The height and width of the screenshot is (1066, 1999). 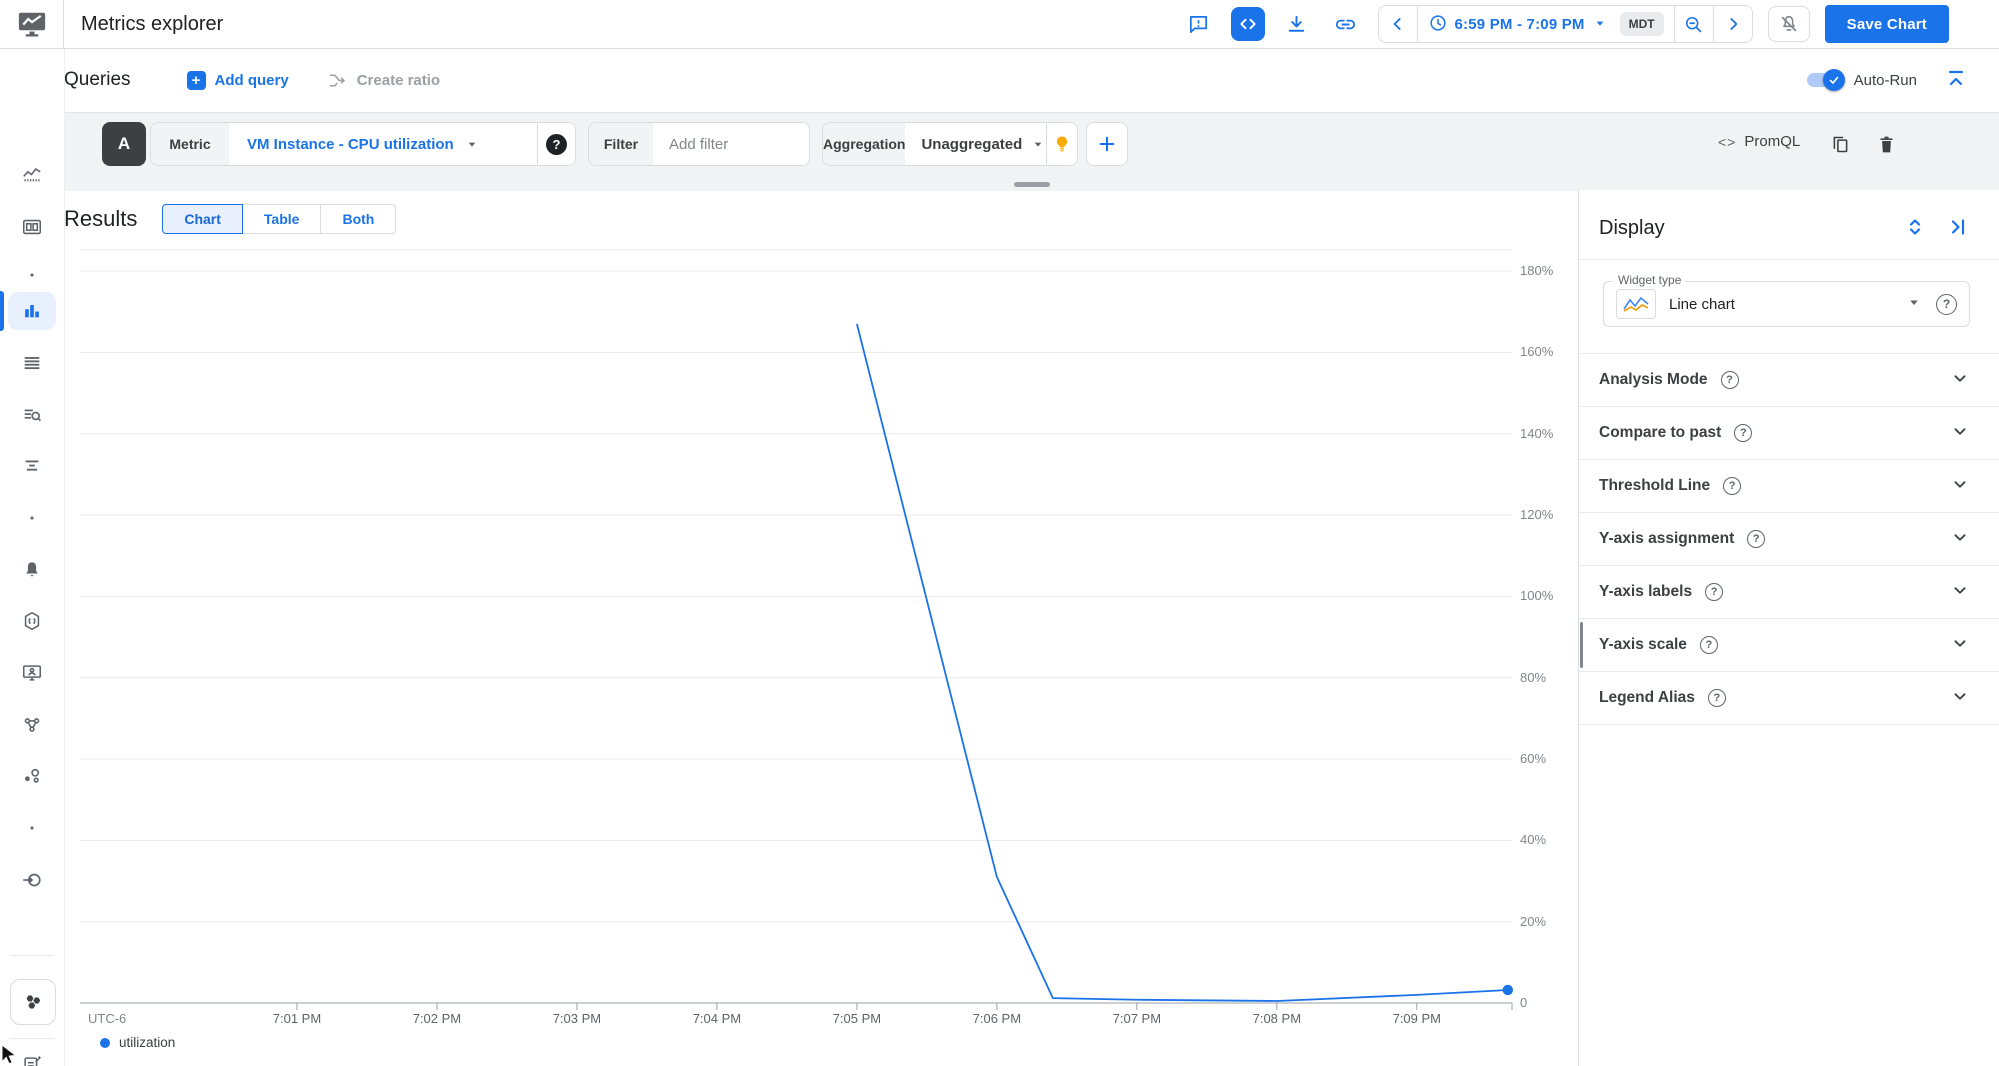 What do you see at coordinates (32, 466) in the screenshot?
I see `sidebar-item-trace-list` at bounding box center [32, 466].